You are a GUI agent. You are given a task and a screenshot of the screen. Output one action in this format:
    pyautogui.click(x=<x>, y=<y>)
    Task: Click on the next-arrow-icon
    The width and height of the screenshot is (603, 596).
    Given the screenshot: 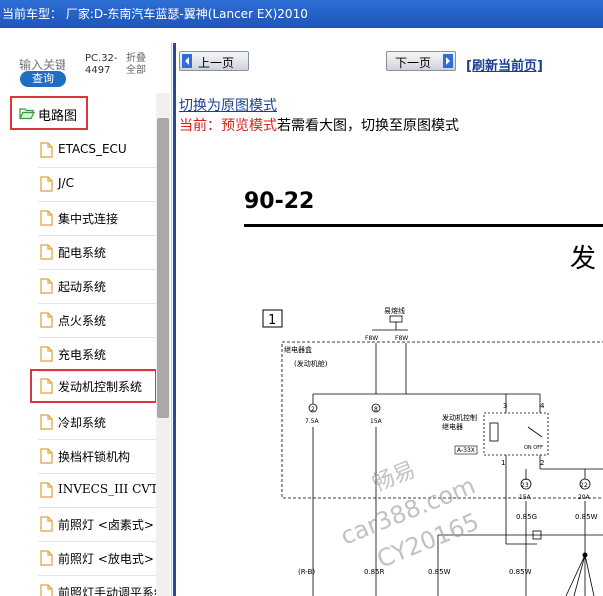 What is the action you would take?
    pyautogui.click(x=448, y=61)
    